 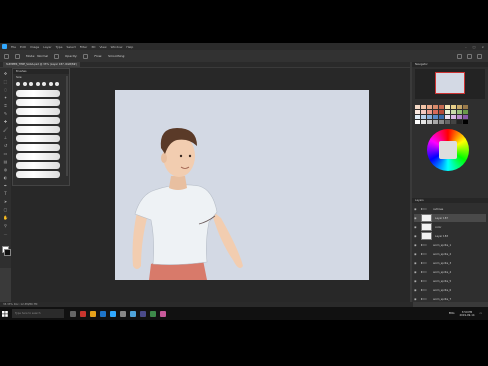 I want to click on menu-edit: Edit, so click(x=23, y=47).